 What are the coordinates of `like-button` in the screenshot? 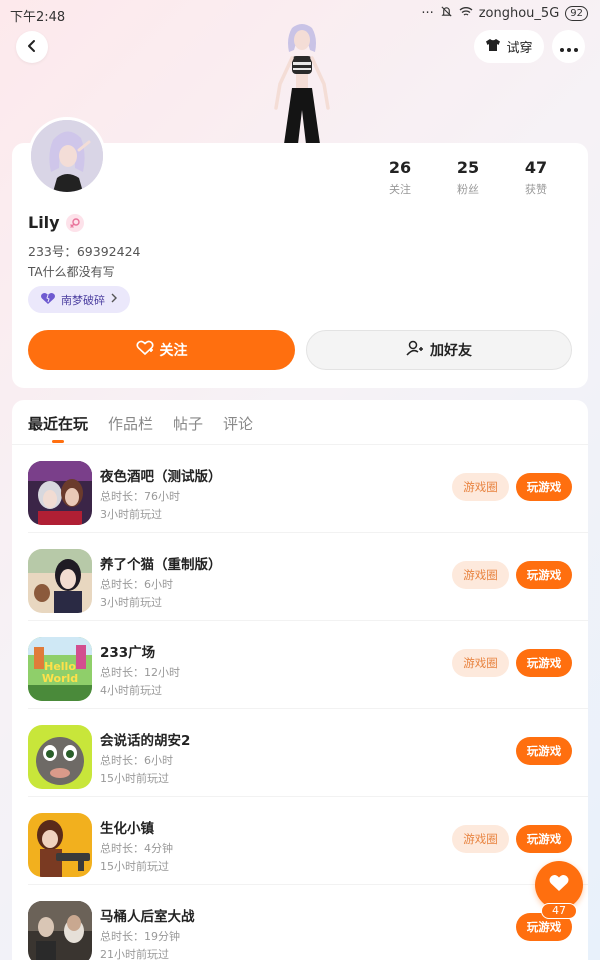 It's located at (559, 885).